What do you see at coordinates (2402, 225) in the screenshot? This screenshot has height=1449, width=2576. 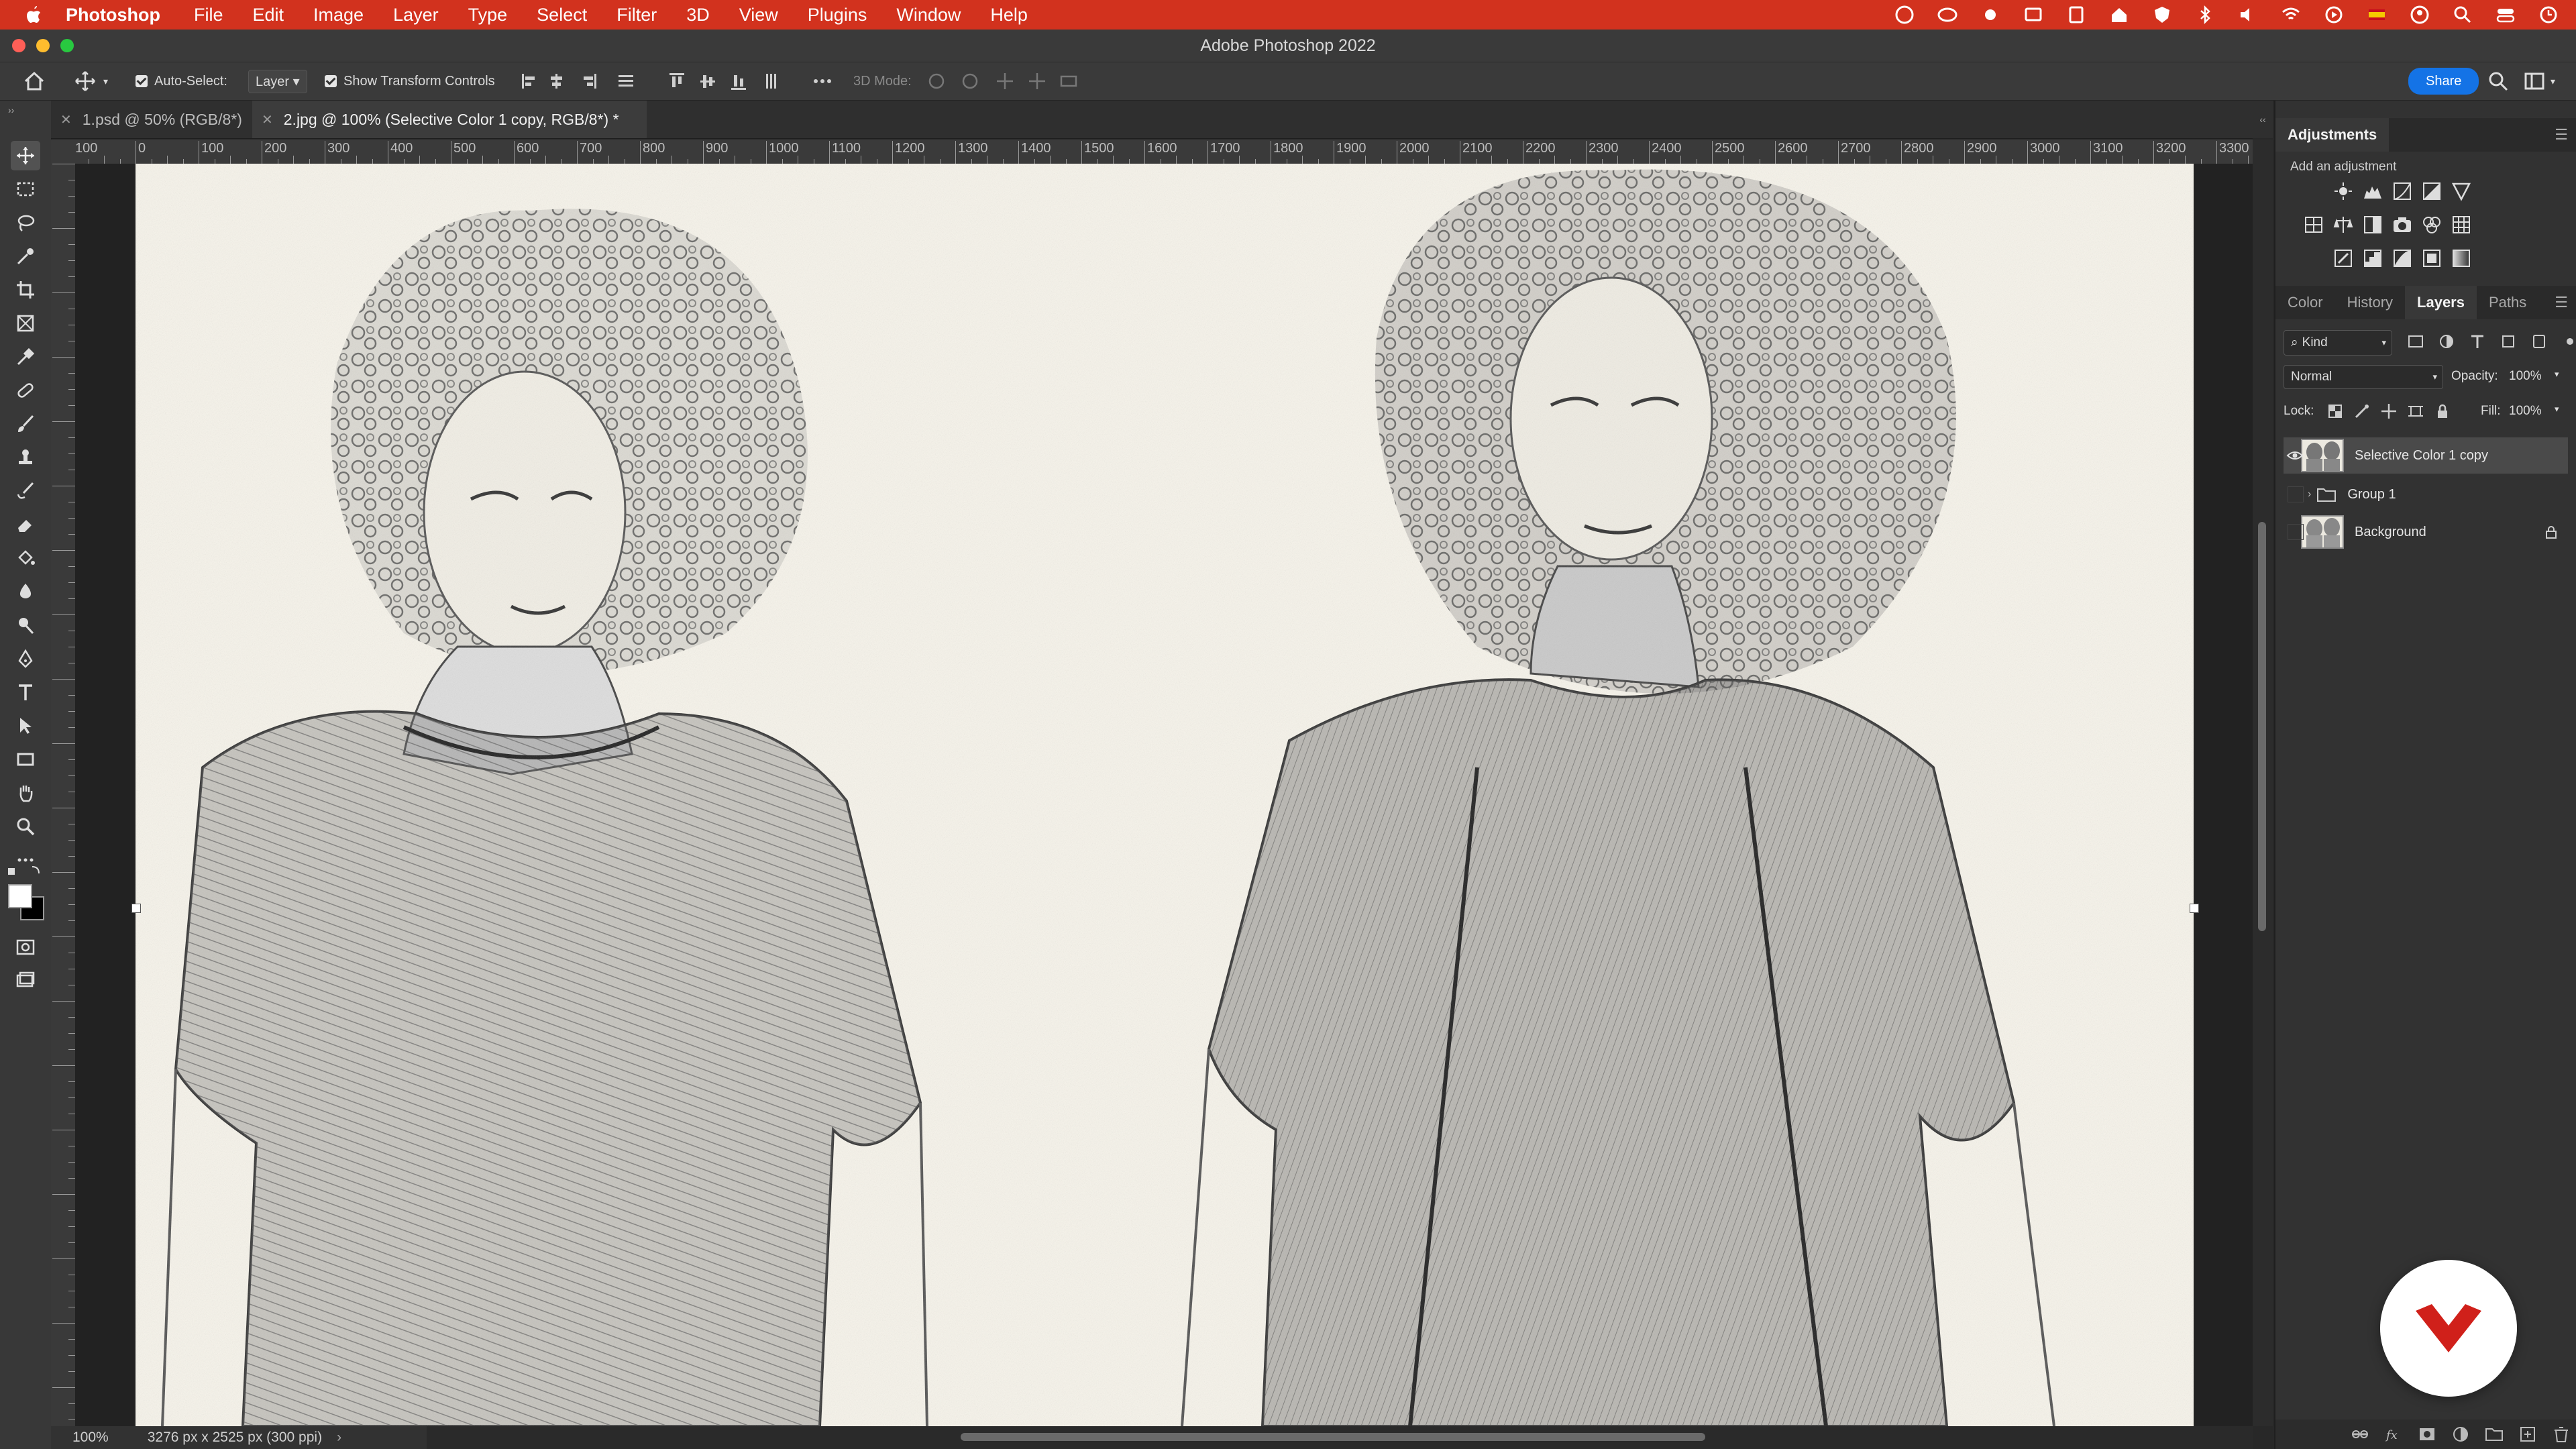 I see `photo-filter-icon` at bounding box center [2402, 225].